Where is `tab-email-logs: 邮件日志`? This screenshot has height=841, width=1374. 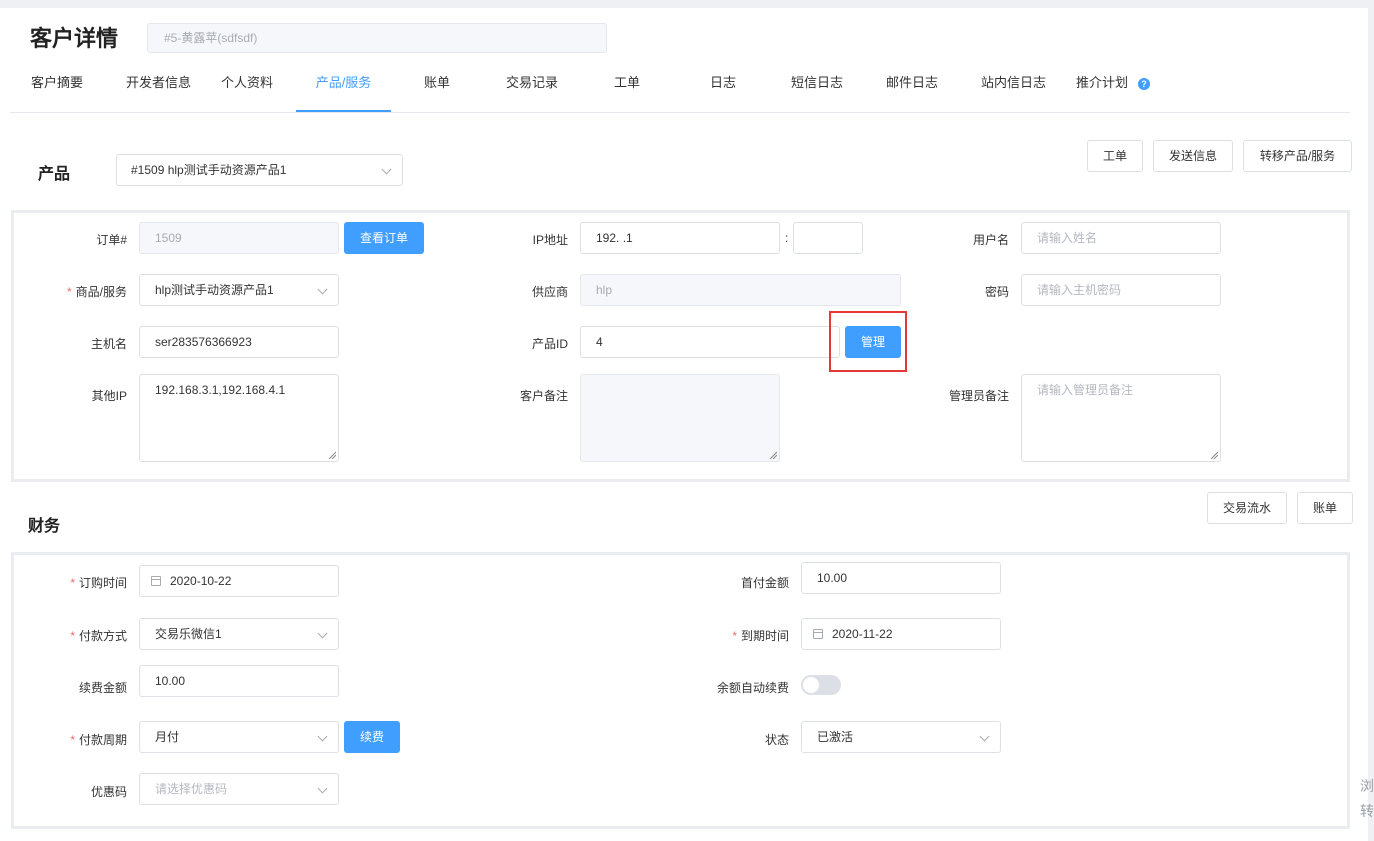
tab-email-logs: 邮件日志 is located at coordinates (912, 87).